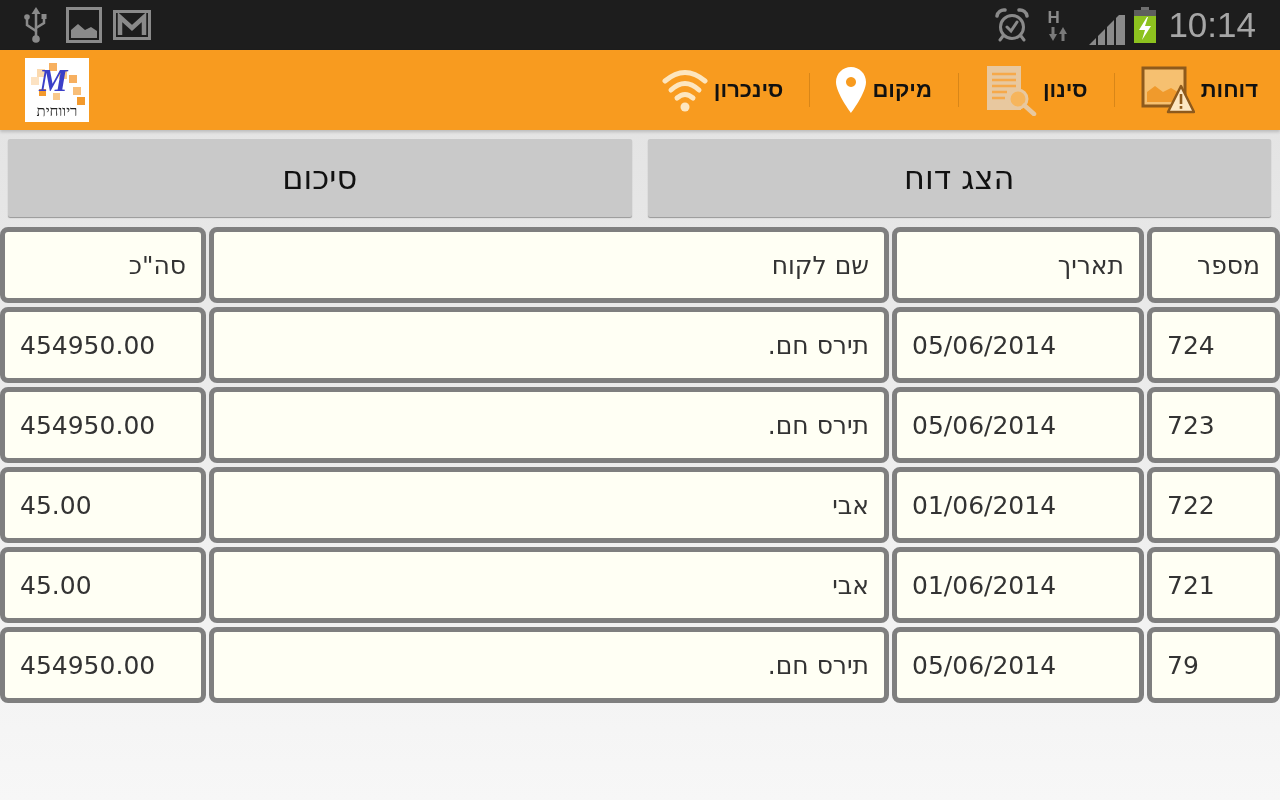 This screenshot has height=800, width=1280. What do you see at coordinates (1213, 265) in the screenshot?
I see `column-header: מספר` at bounding box center [1213, 265].